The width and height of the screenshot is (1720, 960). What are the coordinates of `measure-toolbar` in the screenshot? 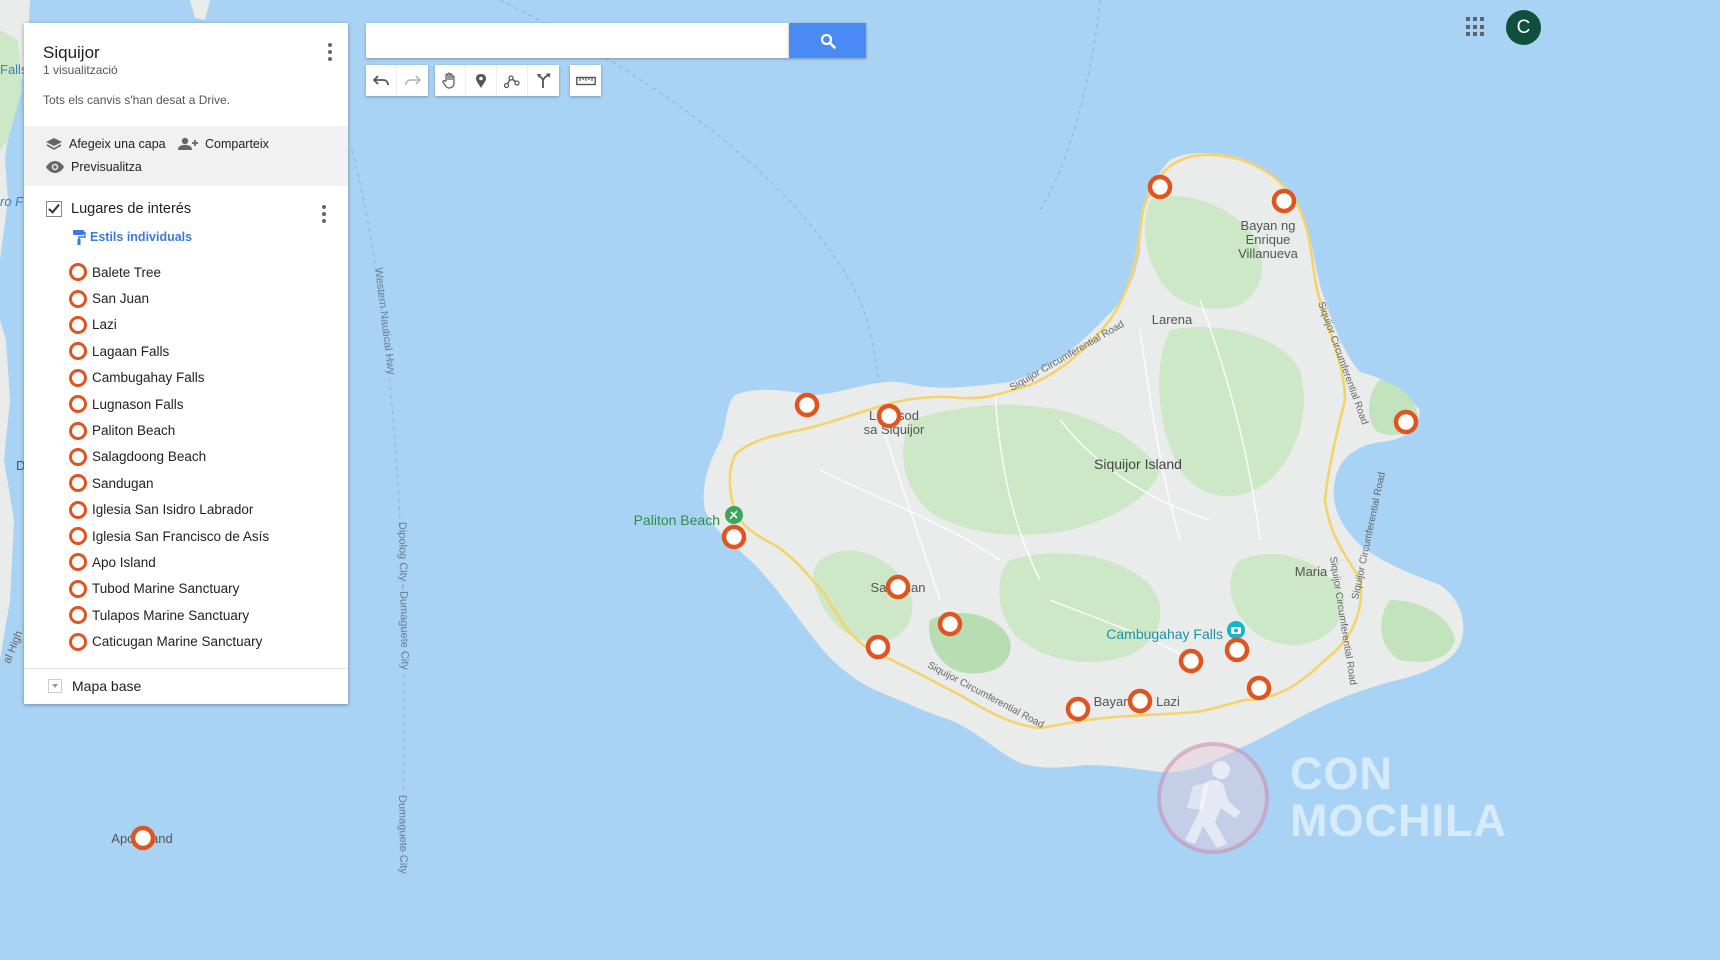 It's located at (585, 80).